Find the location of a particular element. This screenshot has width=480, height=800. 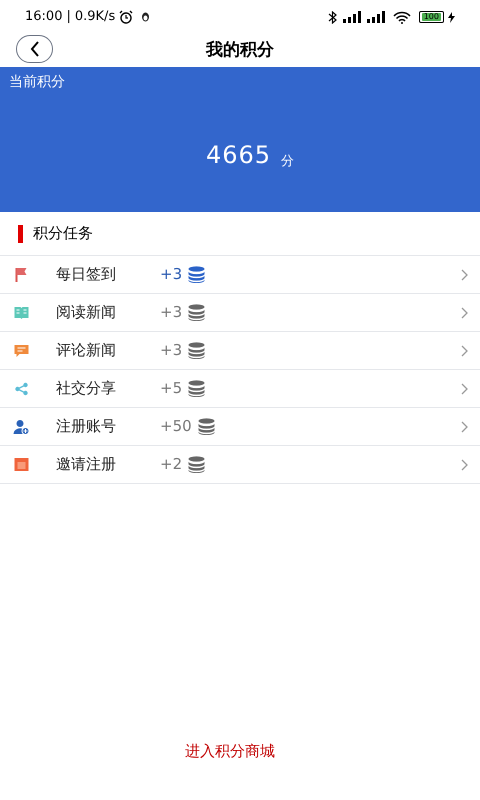

task-name: 注册账号 is located at coordinates (86, 427).